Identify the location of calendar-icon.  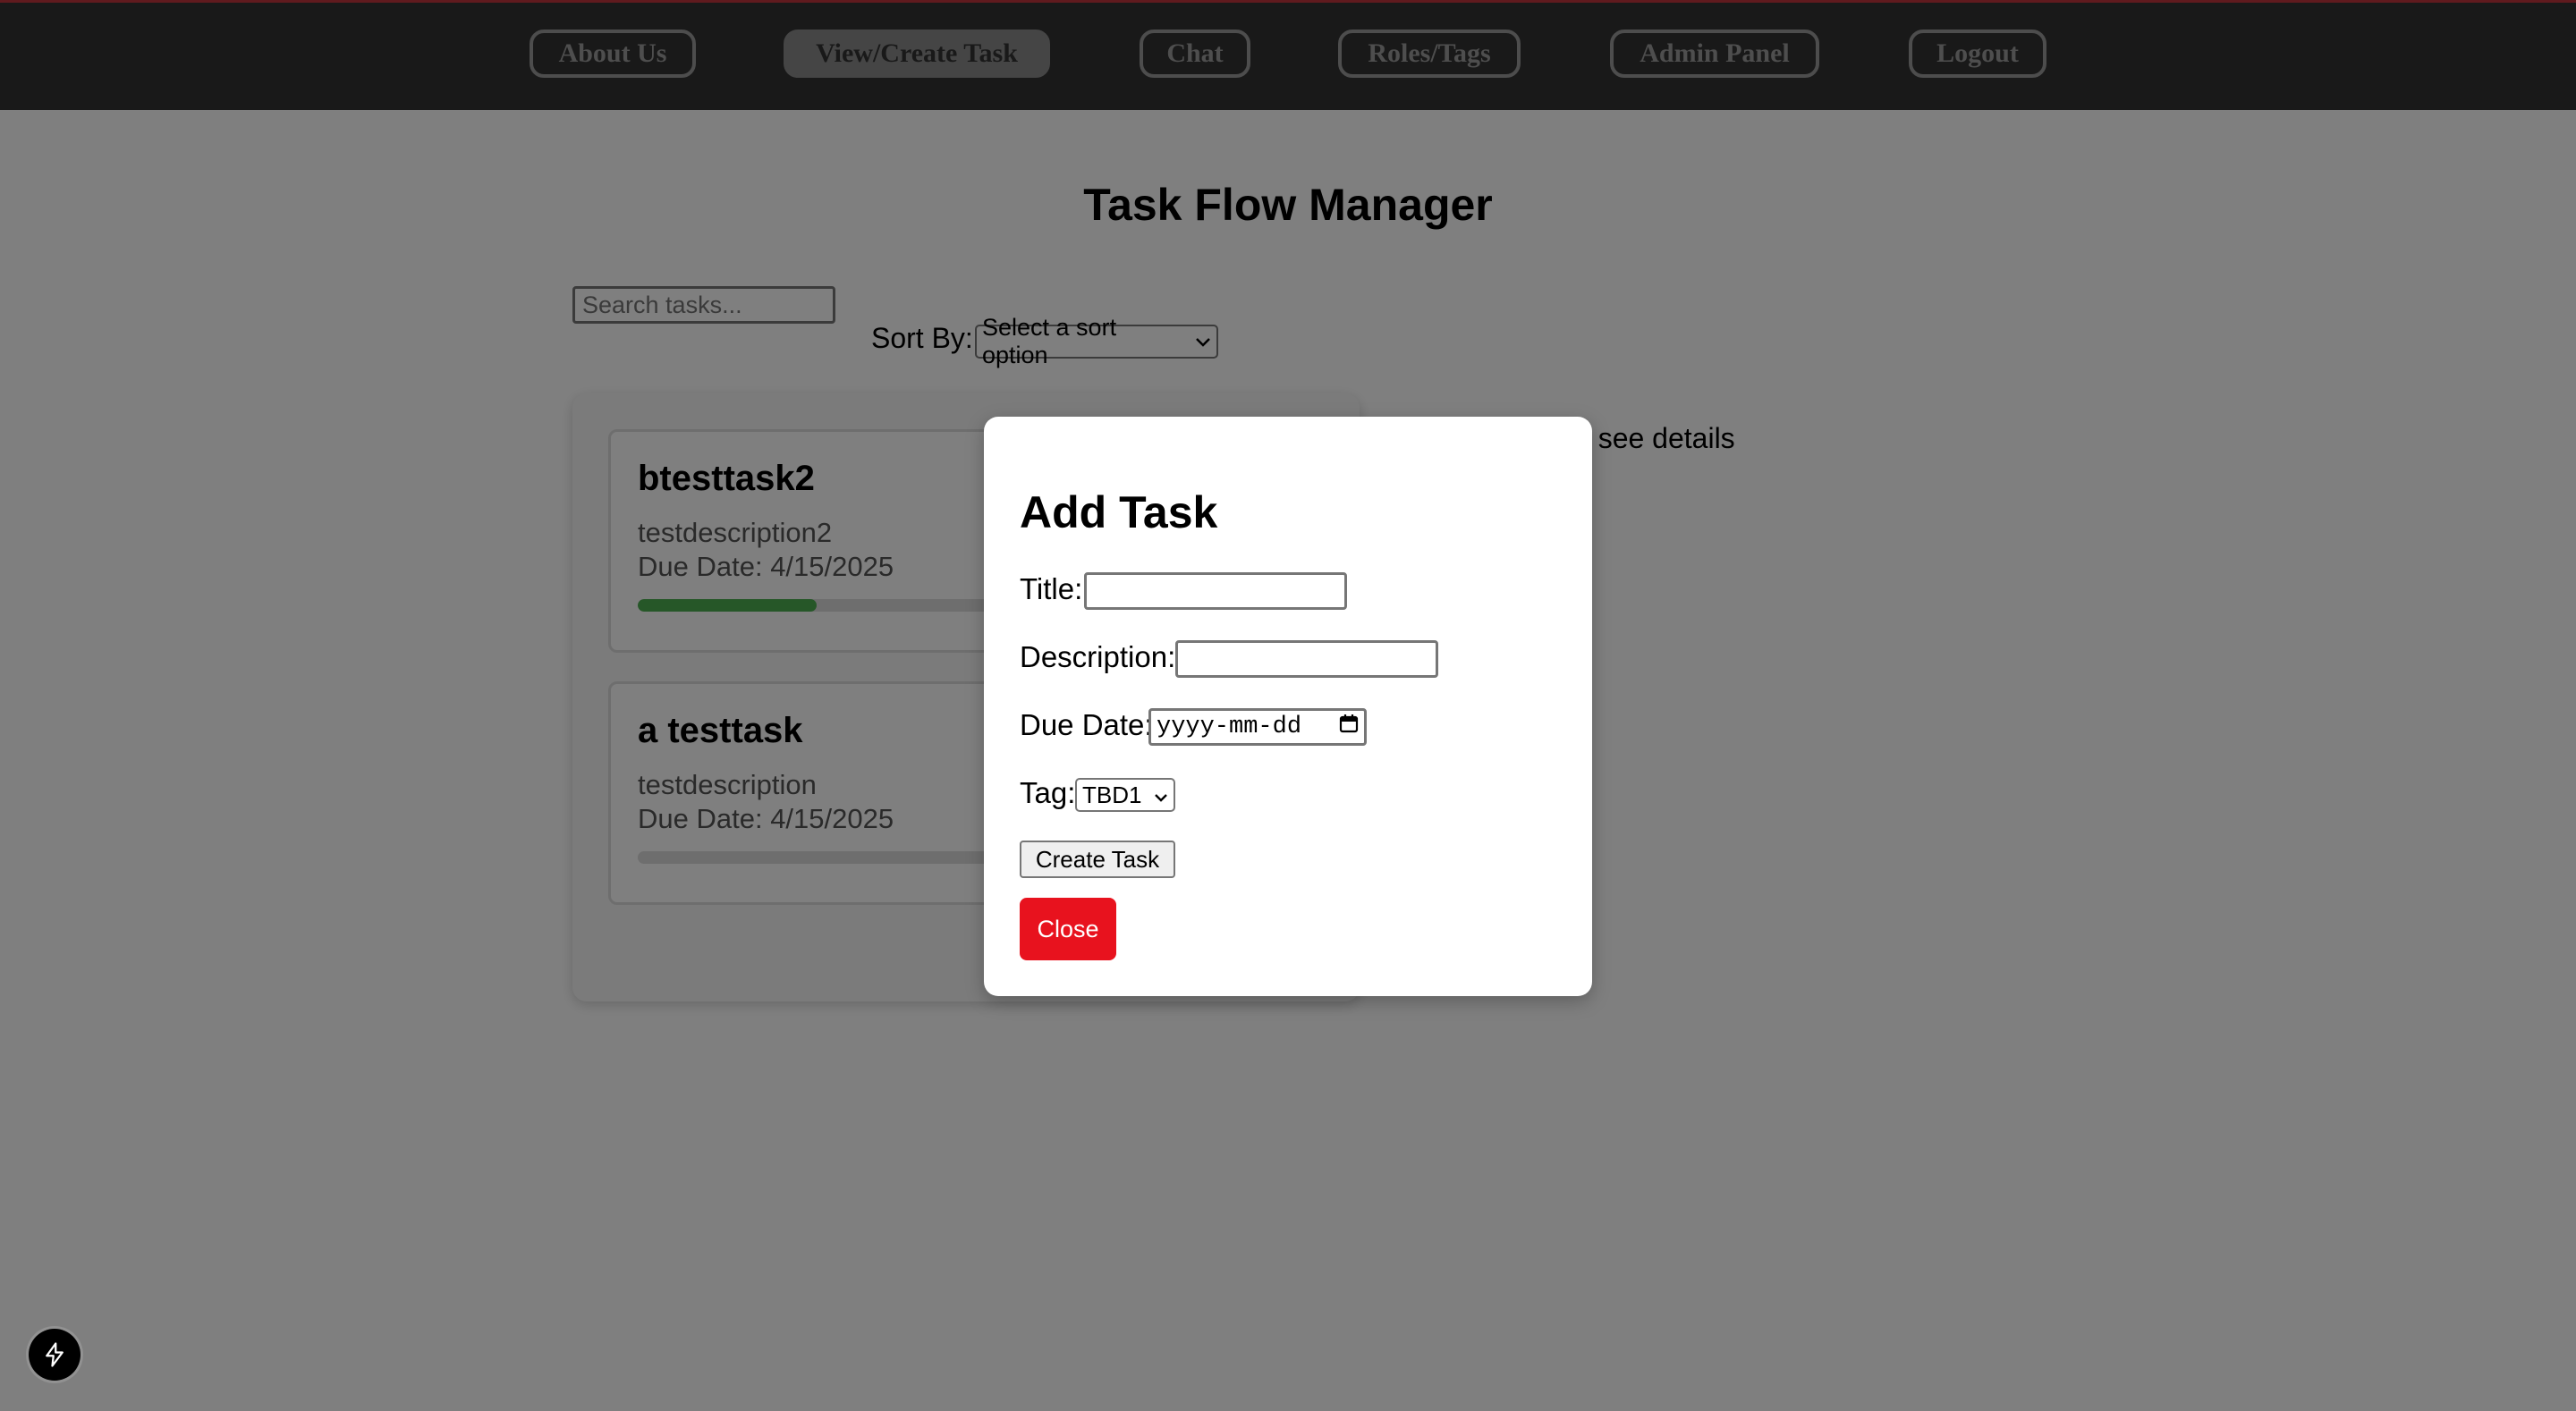
(1349, 727).